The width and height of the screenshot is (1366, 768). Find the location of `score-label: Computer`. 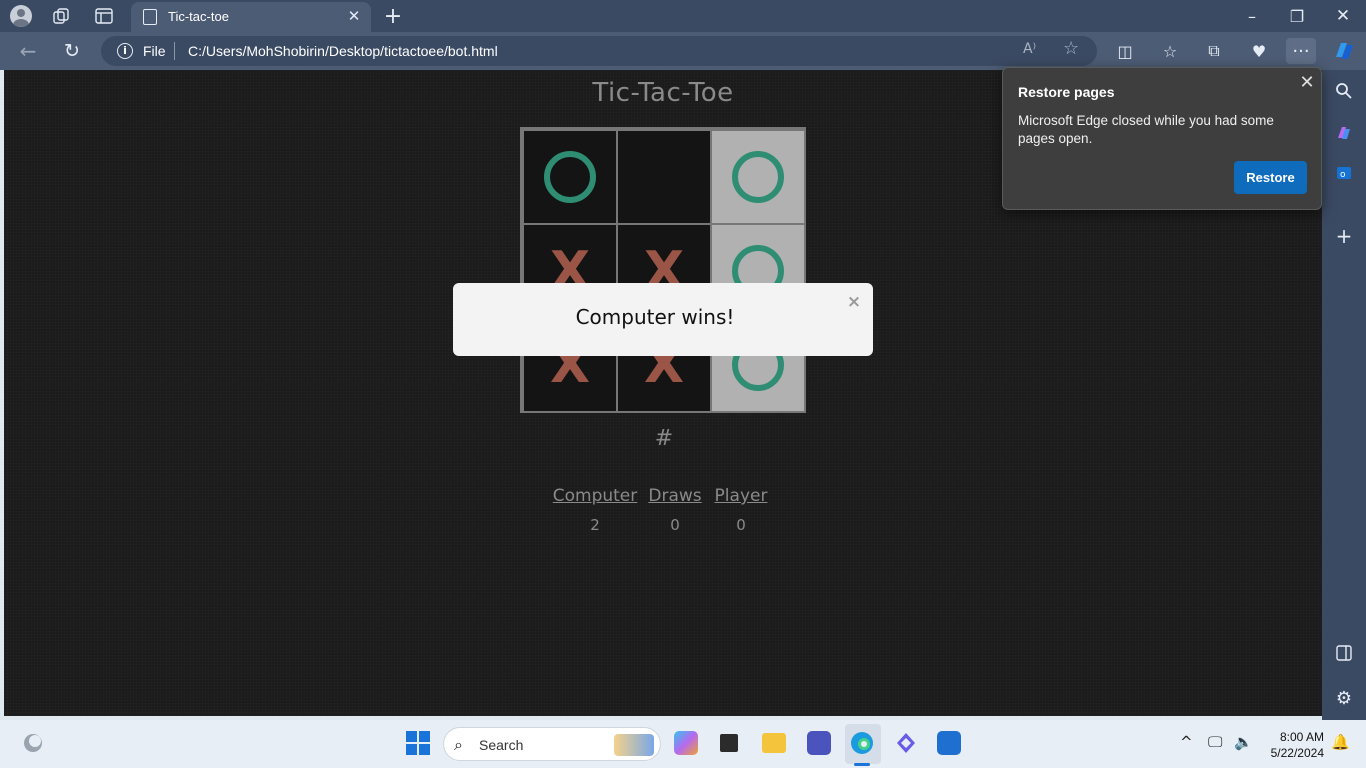

score-label: Computer is located at coordinates (595, 496).